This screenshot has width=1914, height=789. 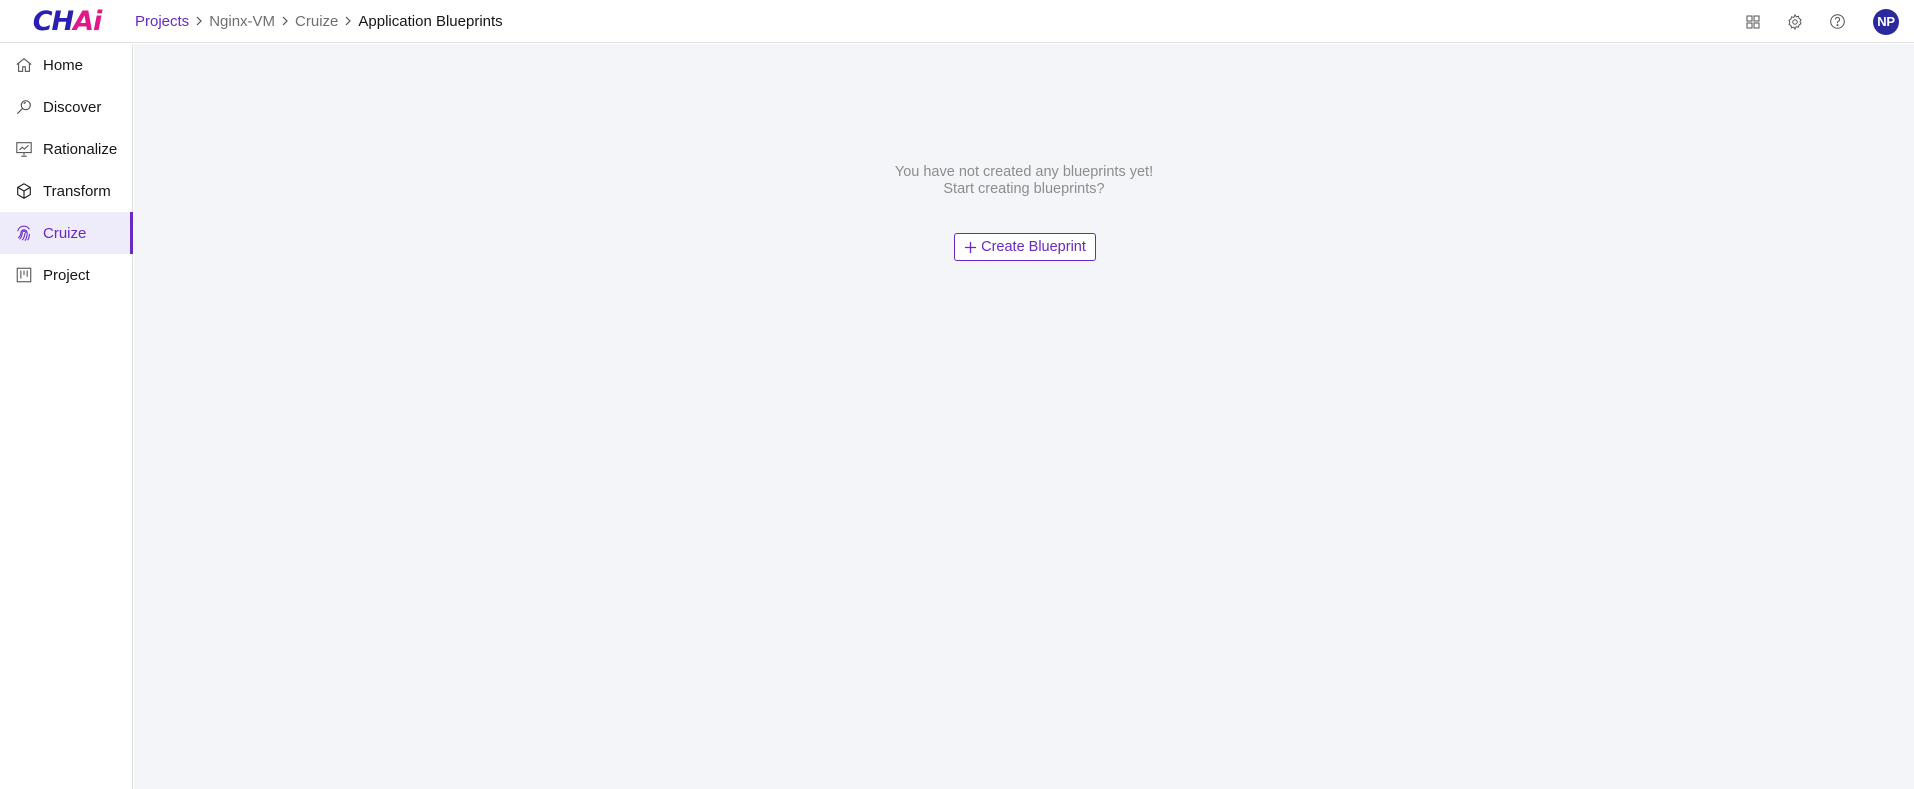 I want to click on sidebar-item-rationalize: Rationalize, so click(x=66, y=149).